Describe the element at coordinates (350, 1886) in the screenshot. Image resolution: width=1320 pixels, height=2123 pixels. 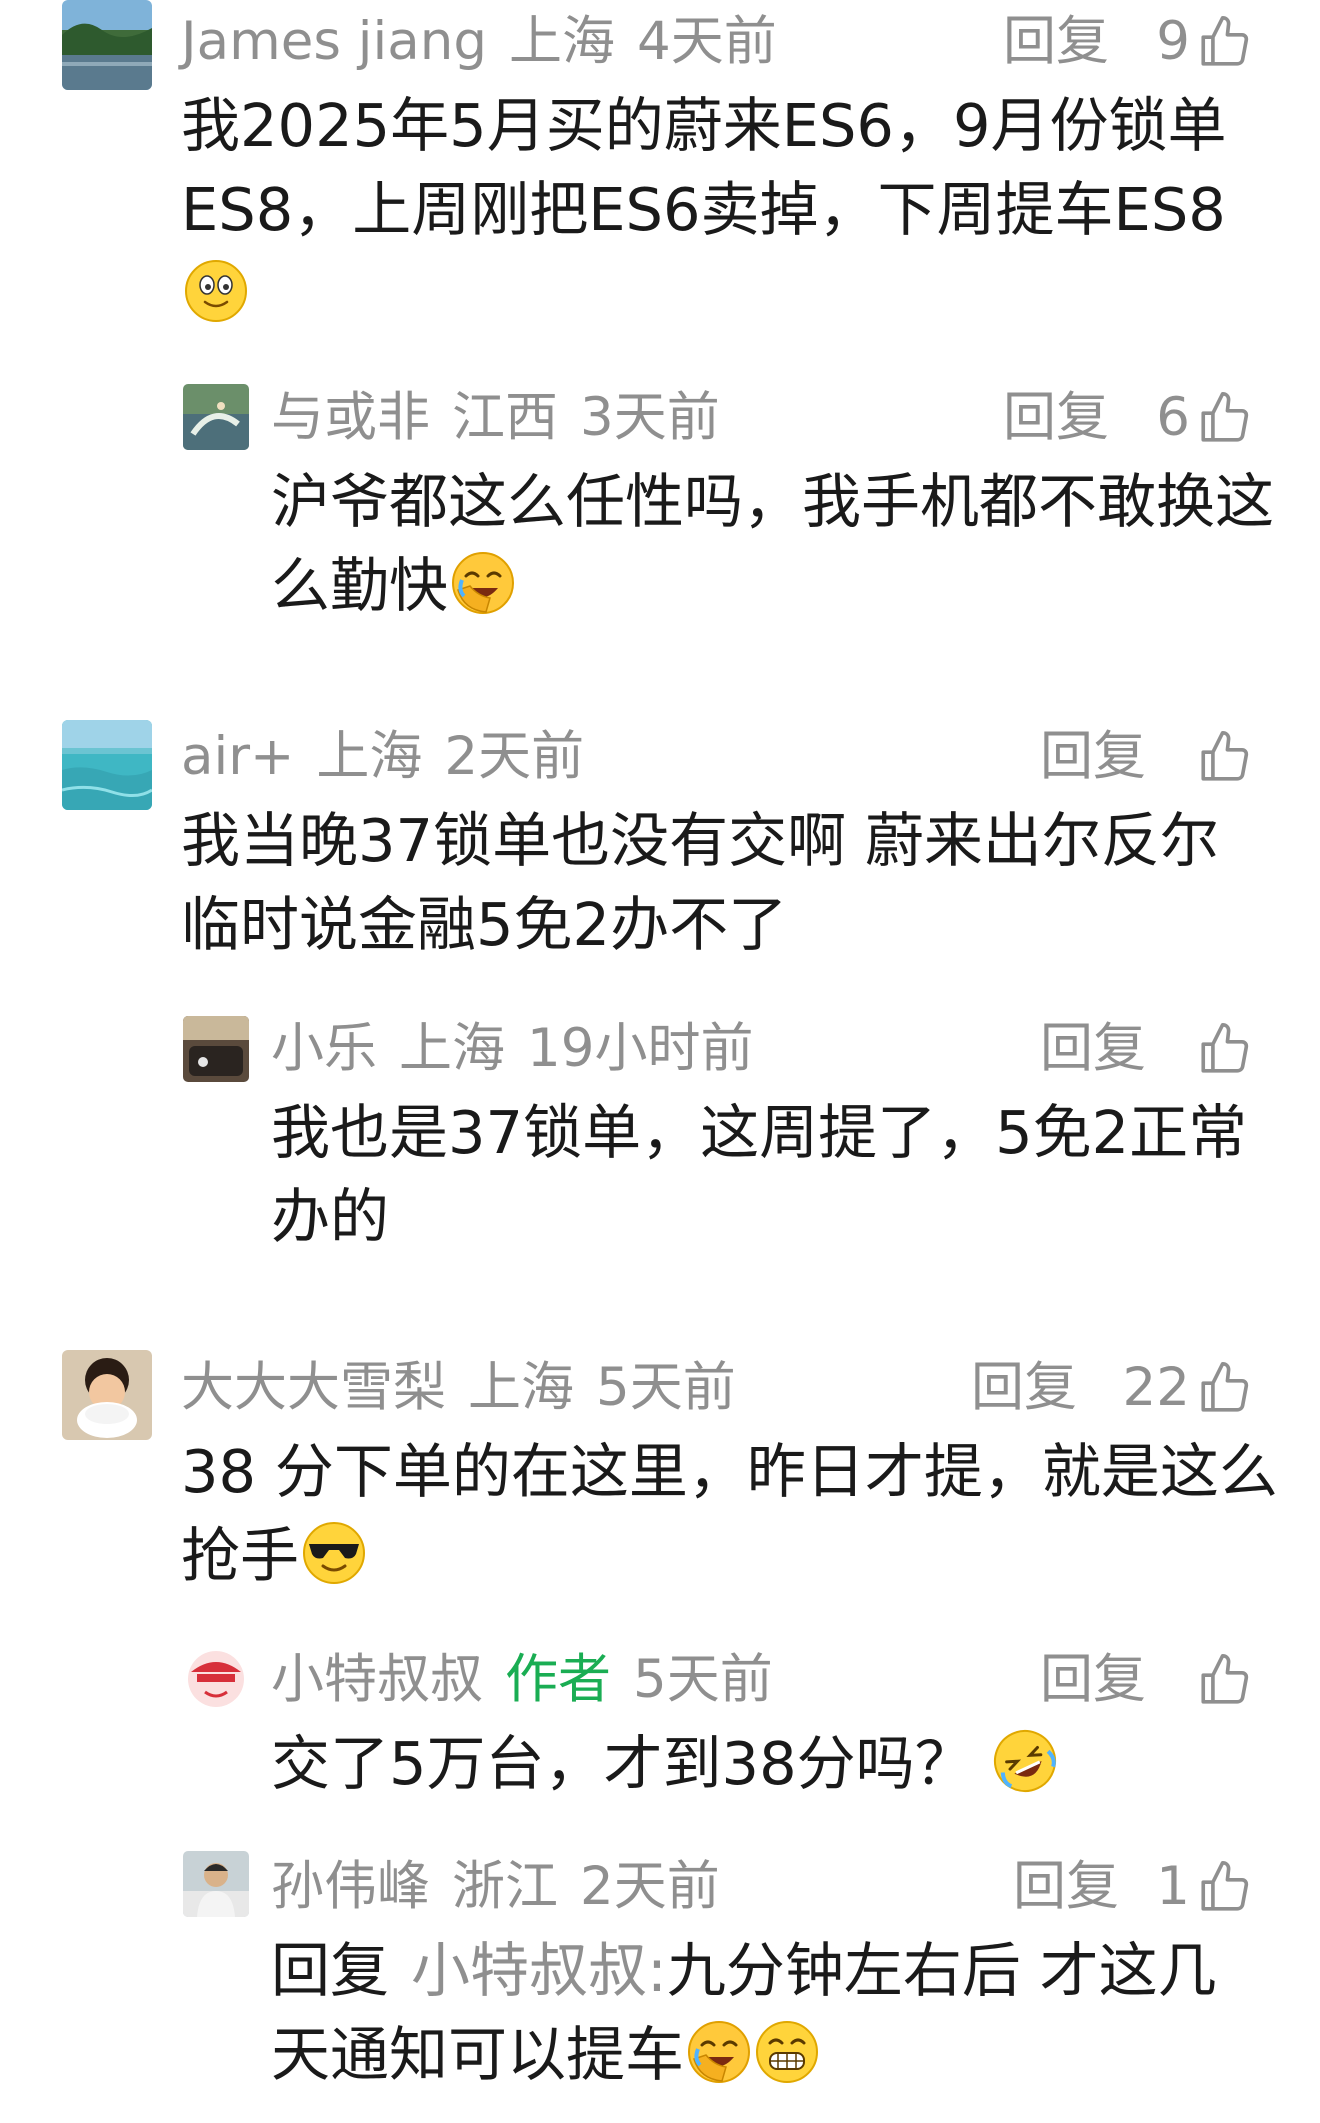
I see `username: 孙伟峰` at that location.